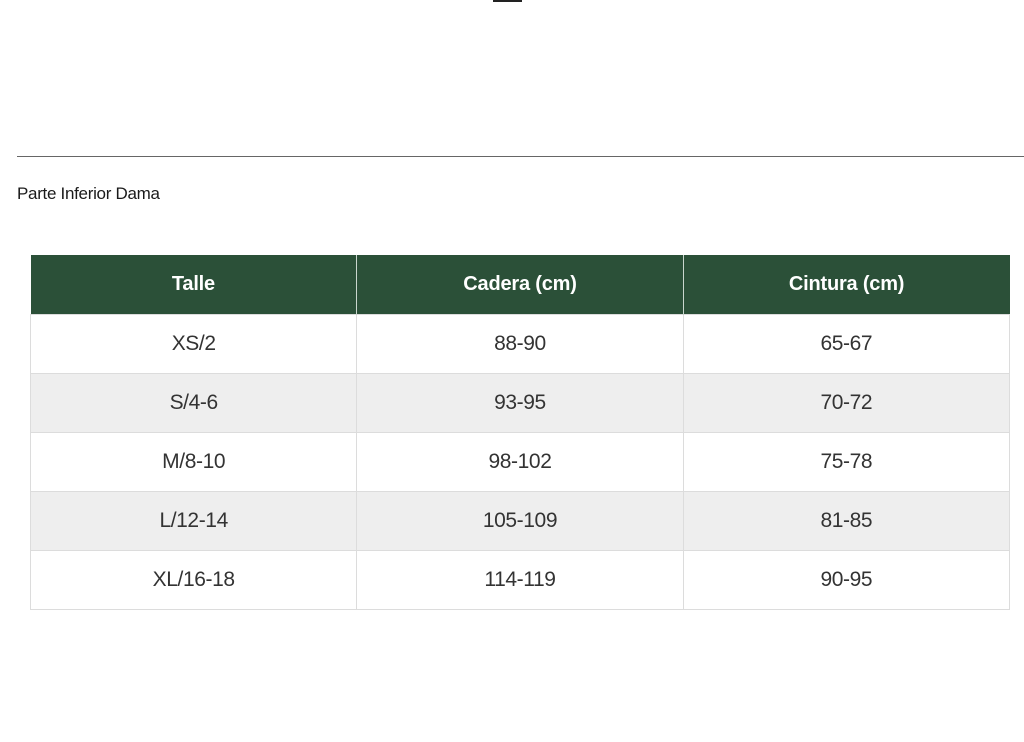 This screenshot has height=742, width=1024. I want to click on table-row: M/8-10 98-102 75-78, so click(520, 462).